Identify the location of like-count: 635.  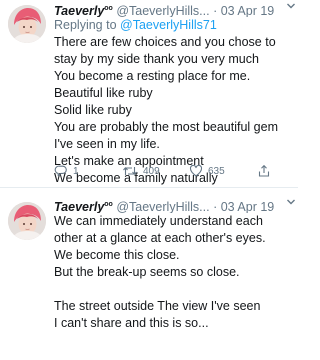
(216, 171).